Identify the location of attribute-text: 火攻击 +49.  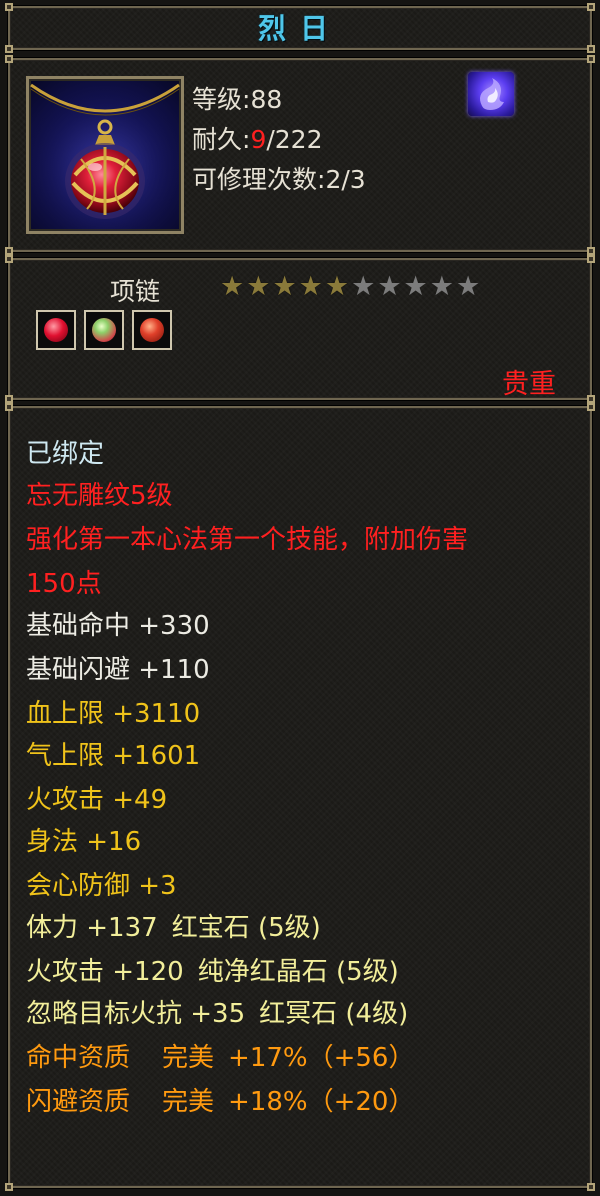
(97, 800).